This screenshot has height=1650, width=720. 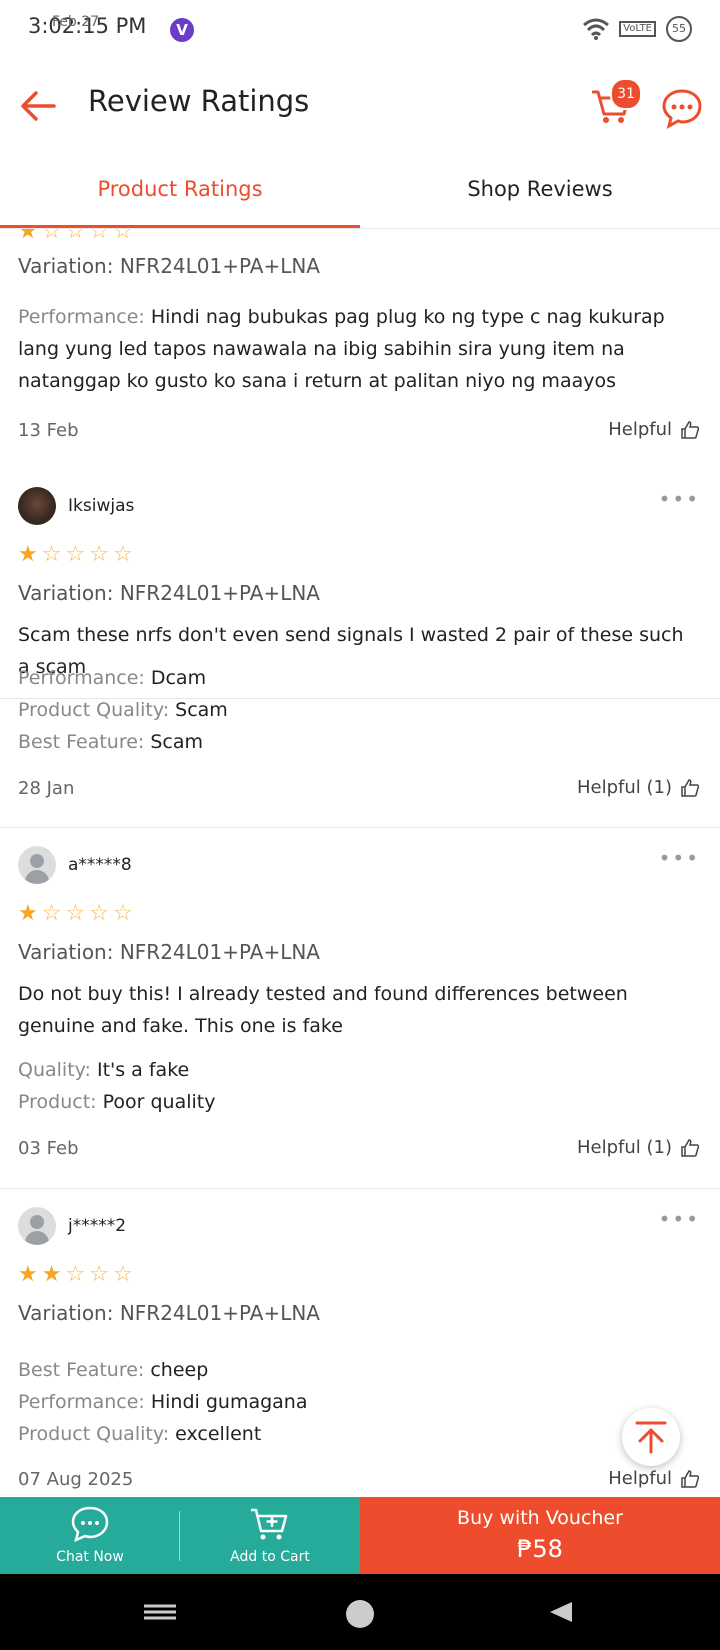 I want to click on username: j*****2, so click(x=97, y=1226).